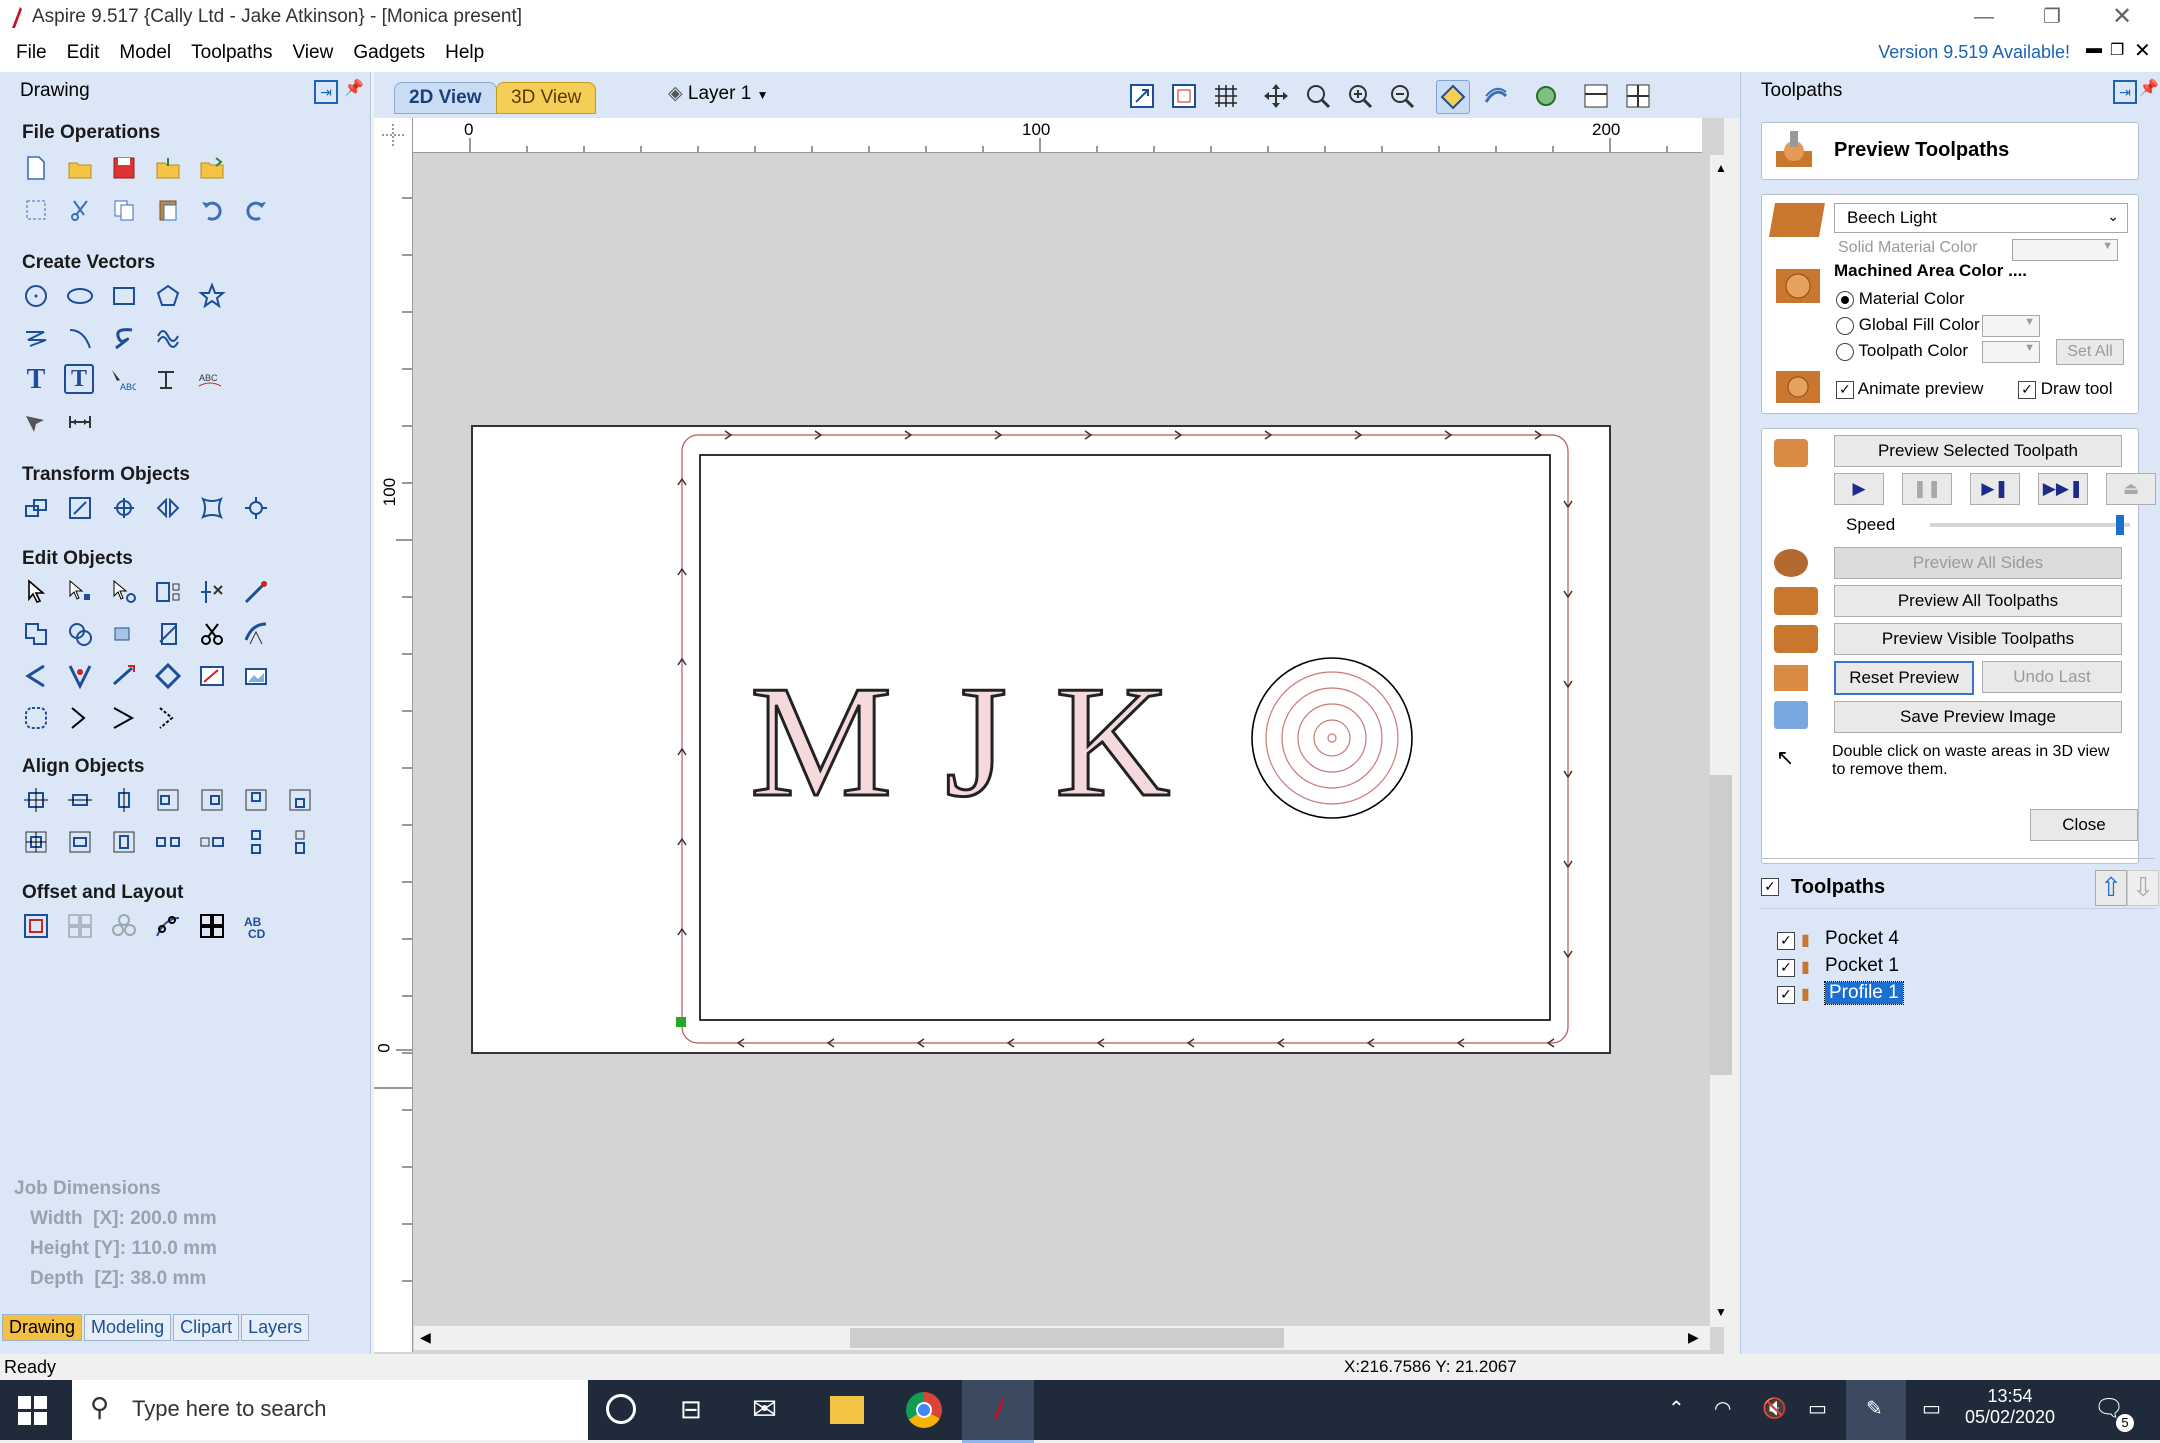  Describe the element at coordinates (2094, 49) in the screenshot. I see `mdi-minimize-icon: ▬` at that location.